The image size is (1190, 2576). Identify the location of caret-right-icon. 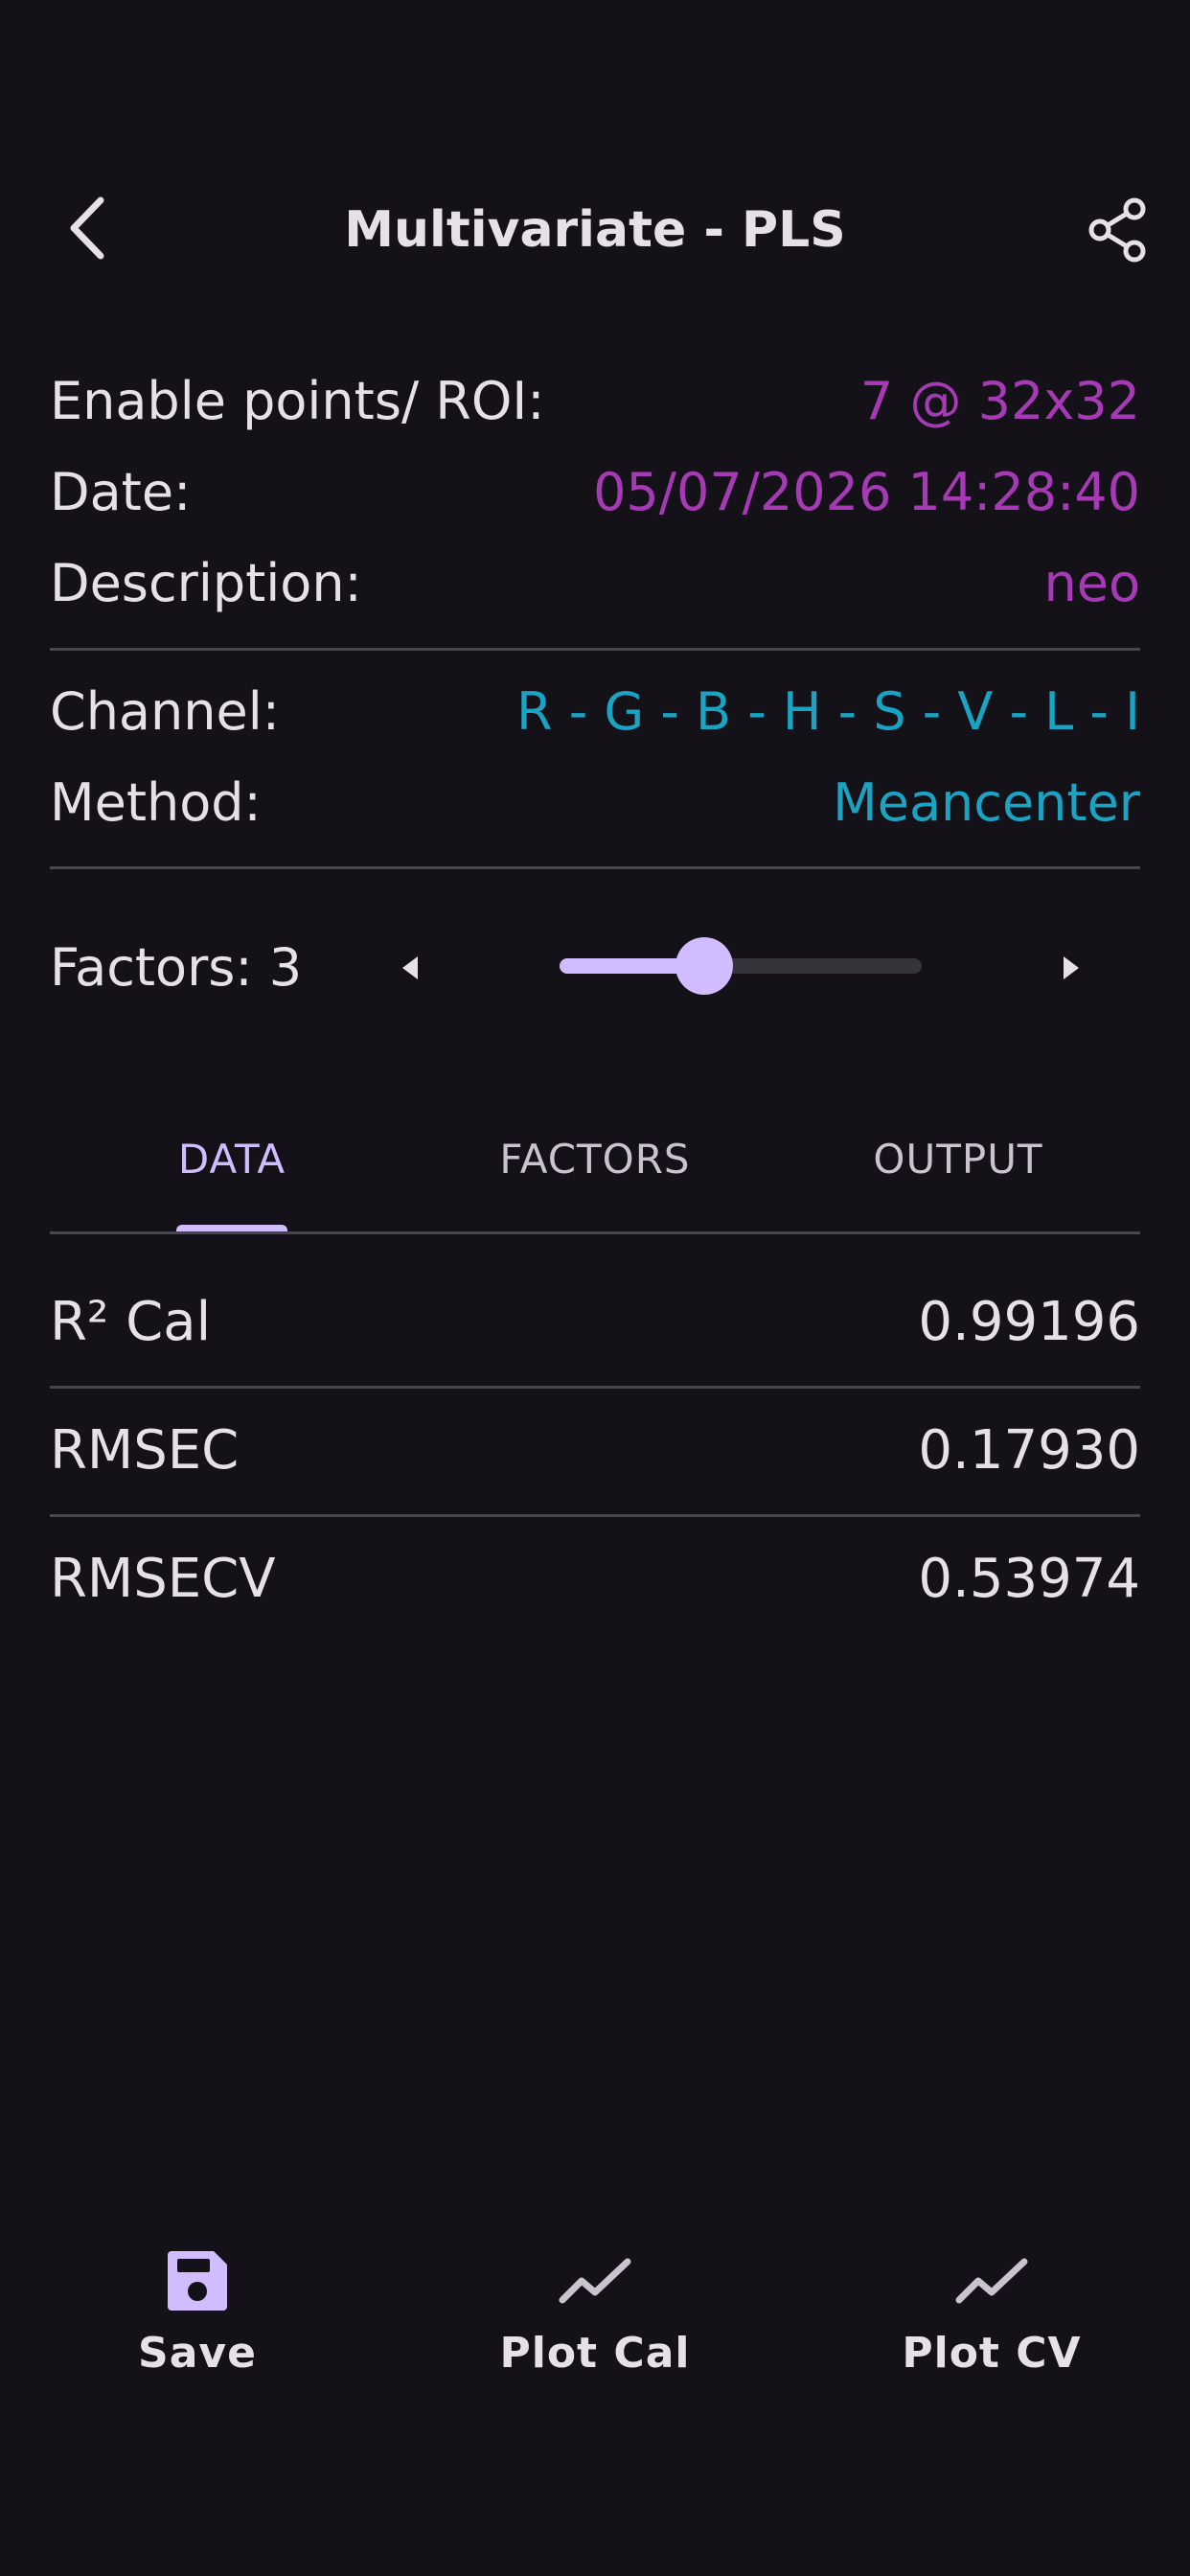
(1071, 968).